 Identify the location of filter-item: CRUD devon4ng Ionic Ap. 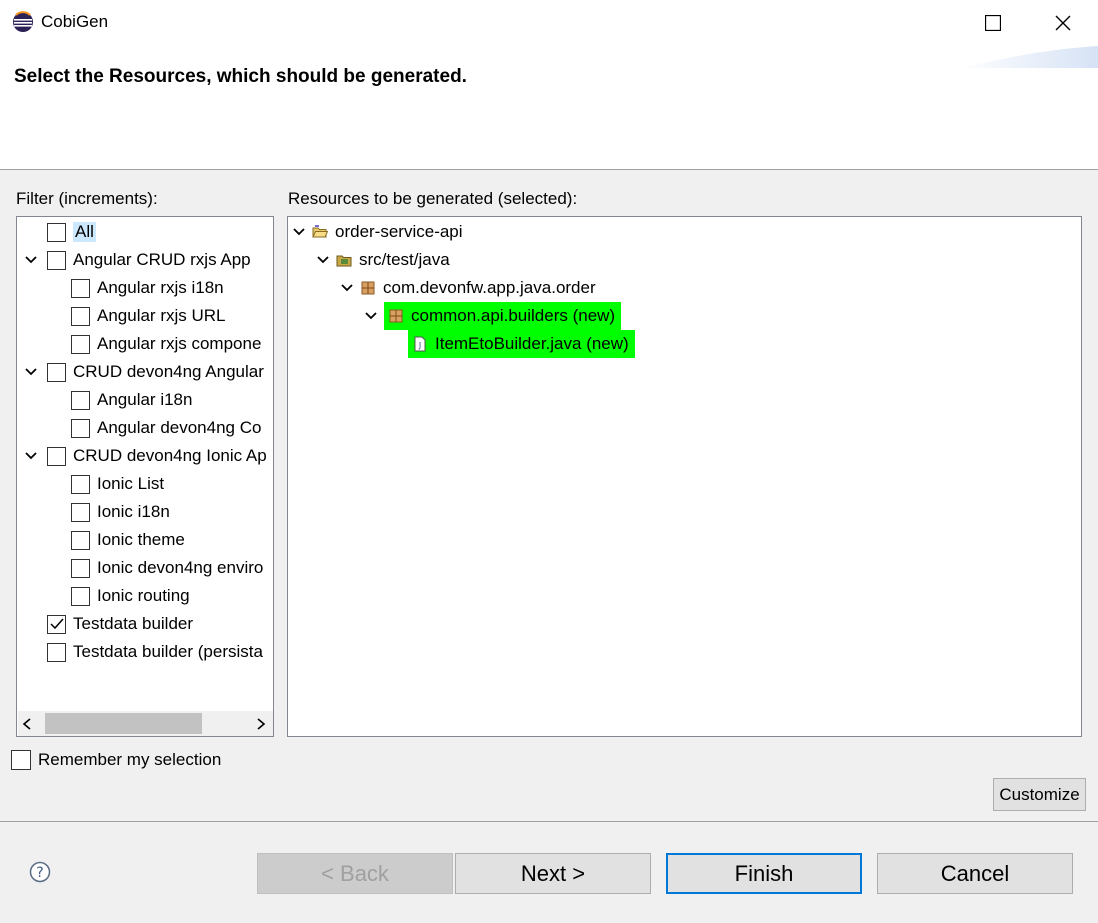
(146, 456).